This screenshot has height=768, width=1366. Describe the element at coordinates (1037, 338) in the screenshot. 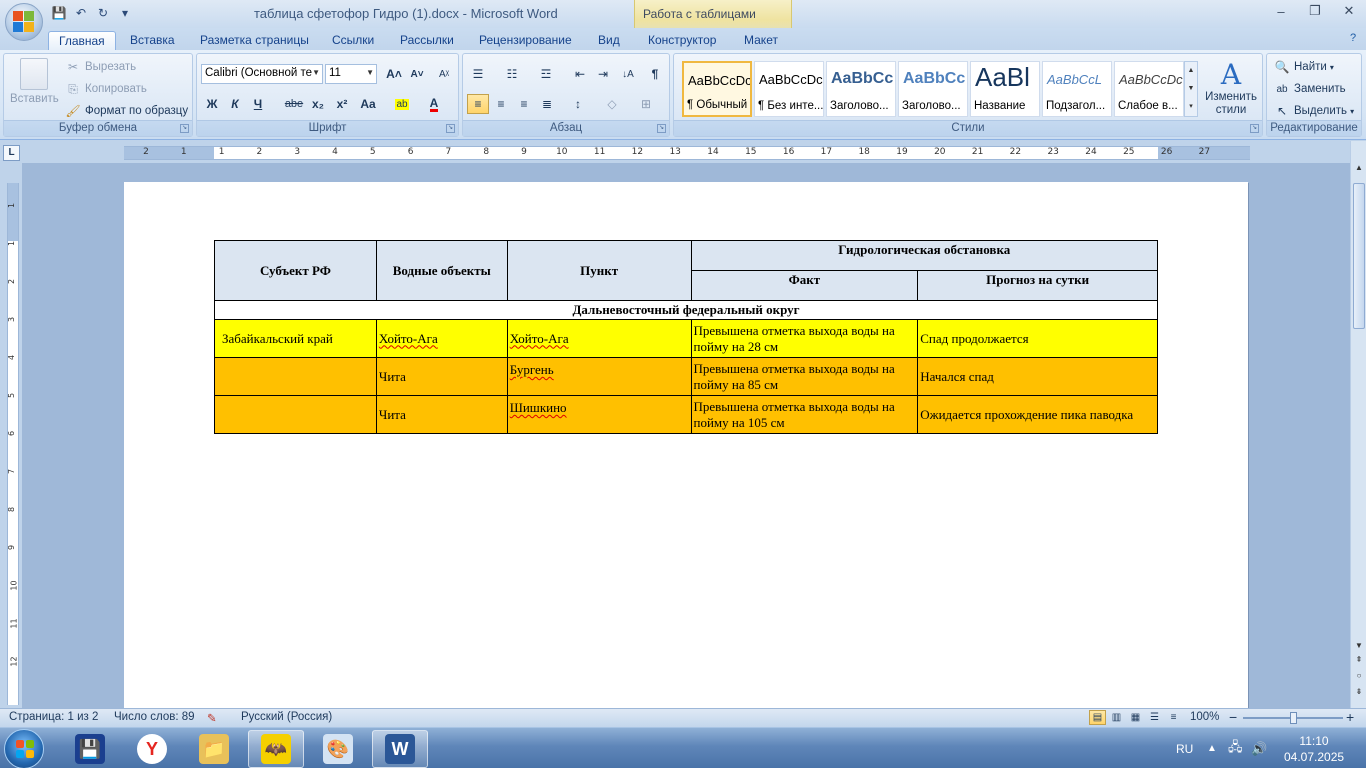

I see `cell-forecast: Спад продолжается` at that location.